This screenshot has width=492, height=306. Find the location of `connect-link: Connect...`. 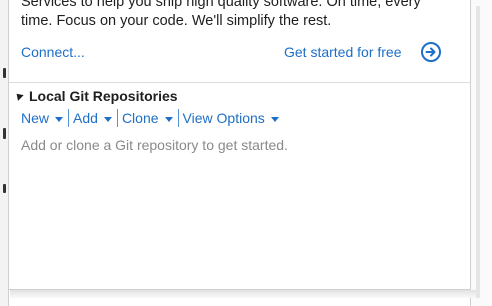

connect-link: Connect... is located at coordinates (53, 52).